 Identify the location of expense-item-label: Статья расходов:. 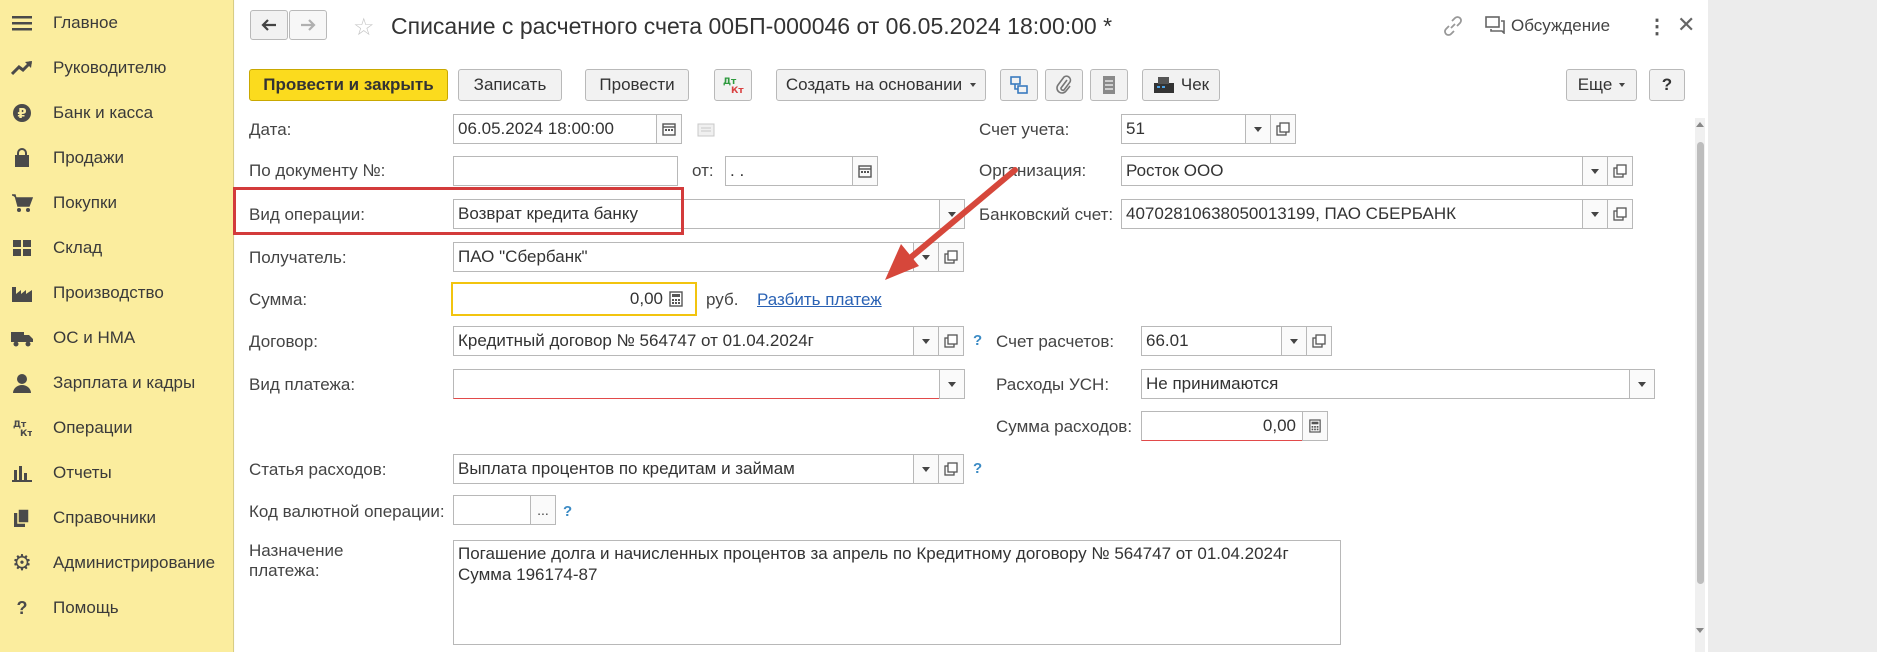
(318, 469).